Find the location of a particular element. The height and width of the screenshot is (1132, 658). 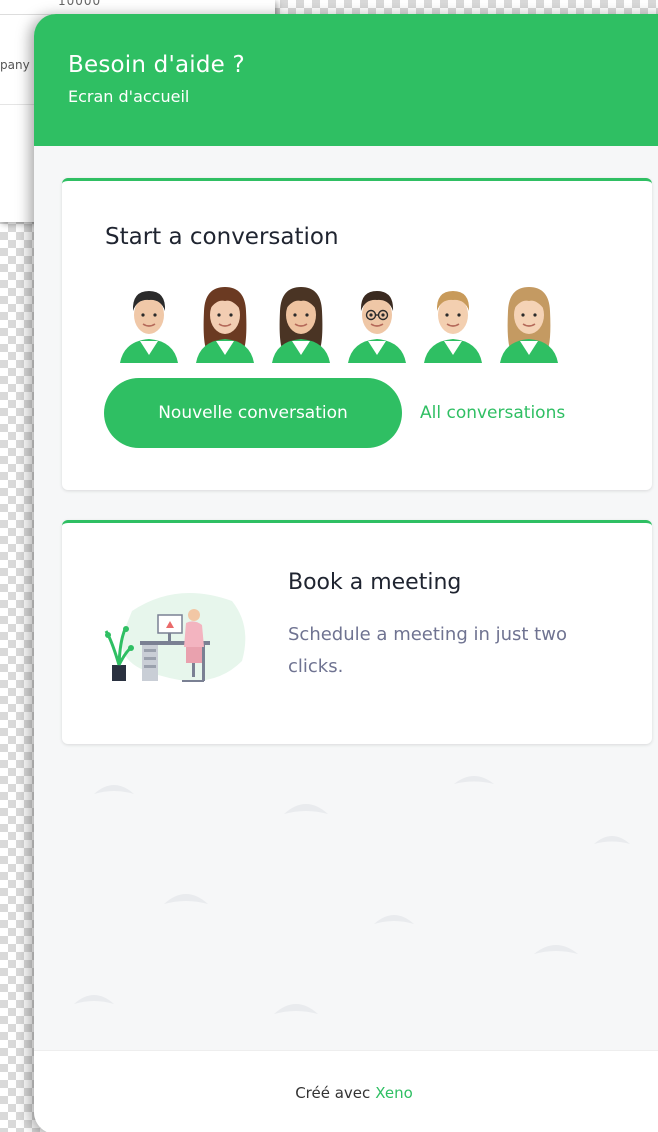

background-top-text: 10000 is located at coordinates (80, 4).